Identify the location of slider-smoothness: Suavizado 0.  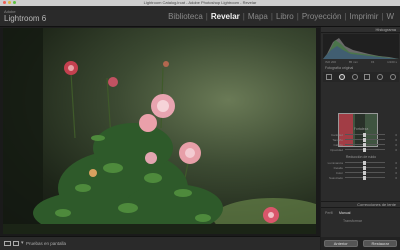
(361, 177).